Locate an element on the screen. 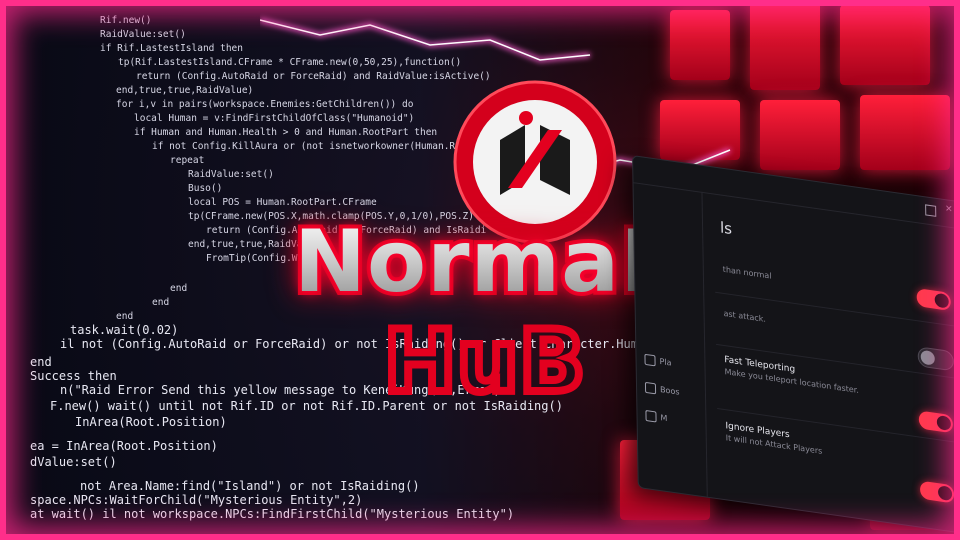 Image resolution: width=960 pixels, height=540 pixels. code-line: repeat is located at coordinates (187, 160).